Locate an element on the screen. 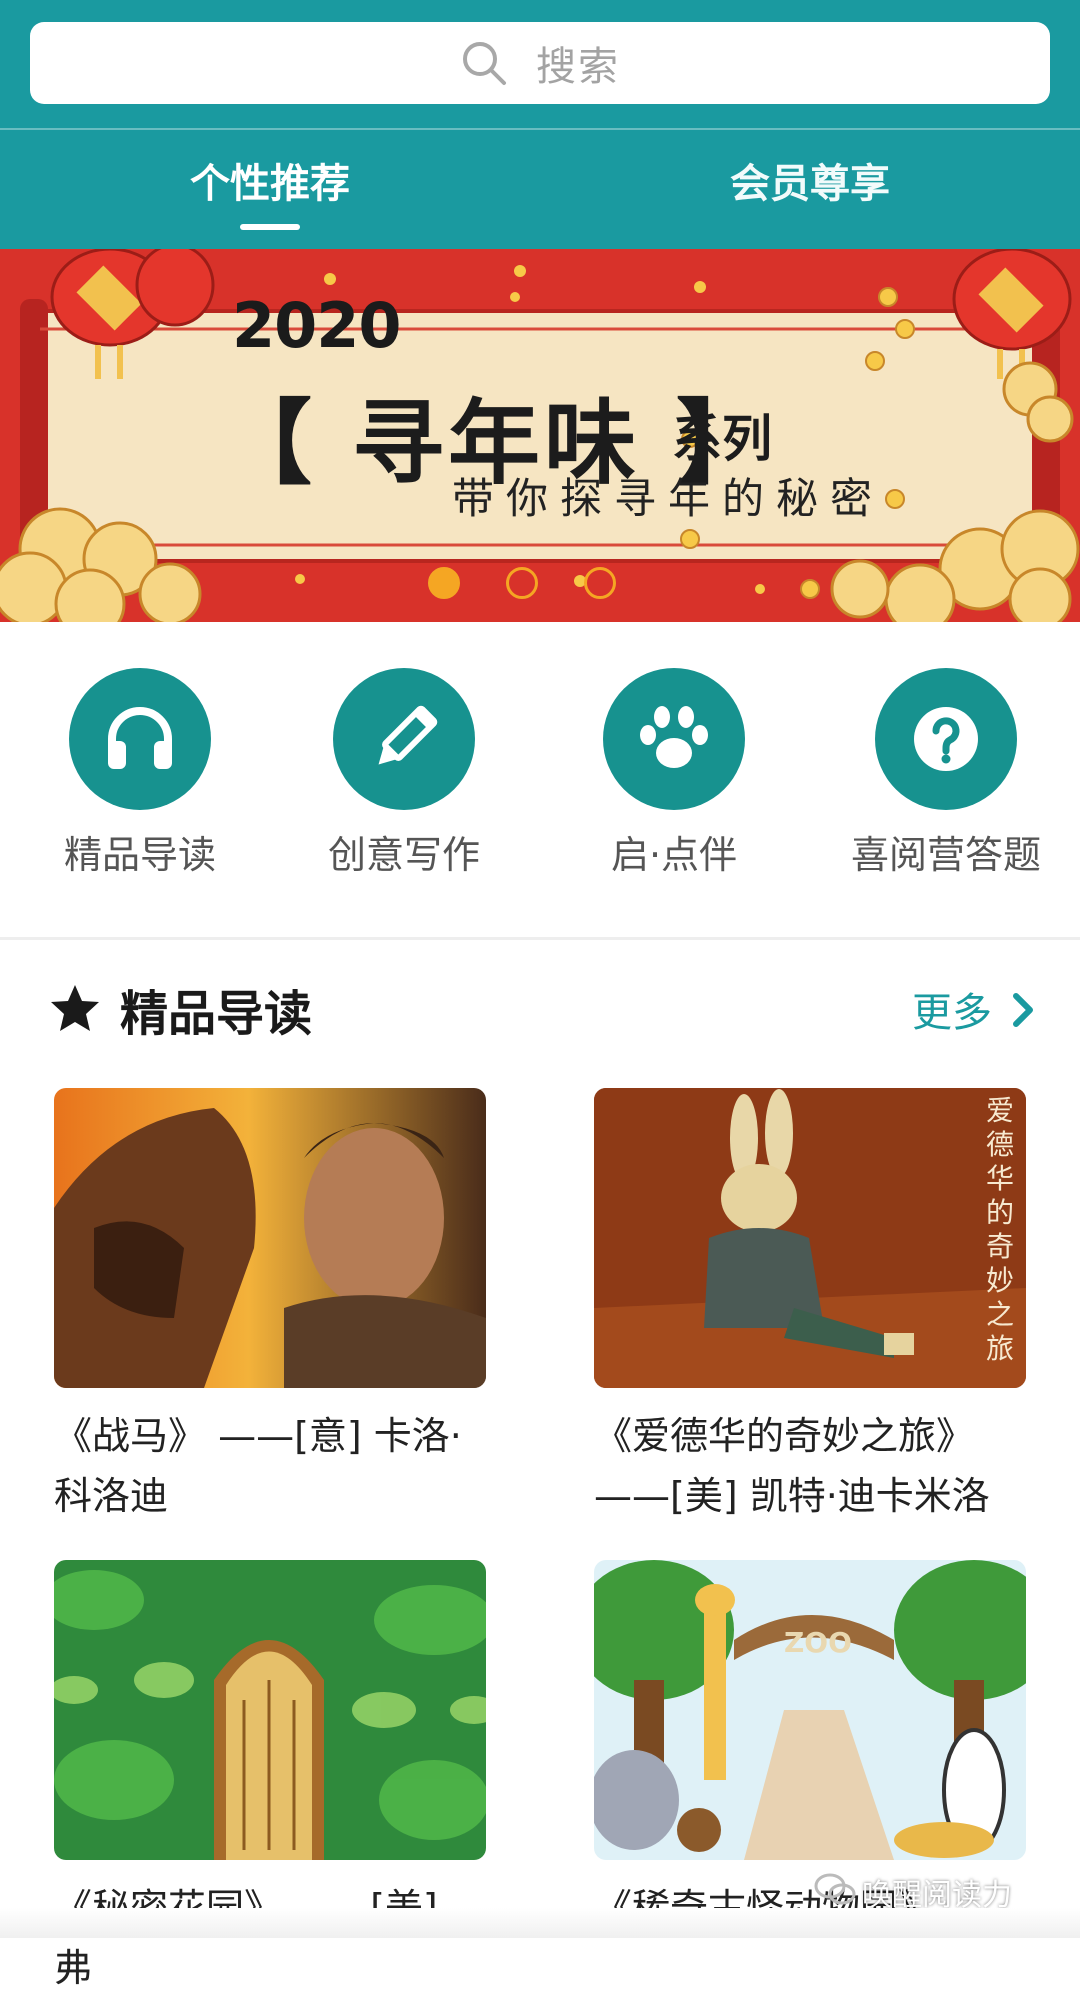  headphones-icon is located at coordinates (140, 738).